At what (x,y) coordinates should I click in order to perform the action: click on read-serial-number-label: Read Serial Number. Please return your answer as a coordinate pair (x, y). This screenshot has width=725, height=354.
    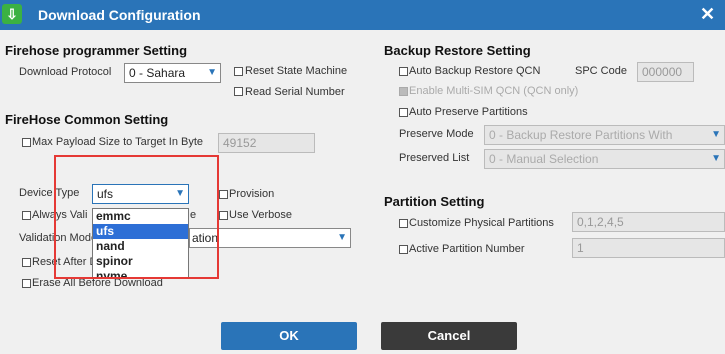
    Looking at the image, I should click on (295, 92).